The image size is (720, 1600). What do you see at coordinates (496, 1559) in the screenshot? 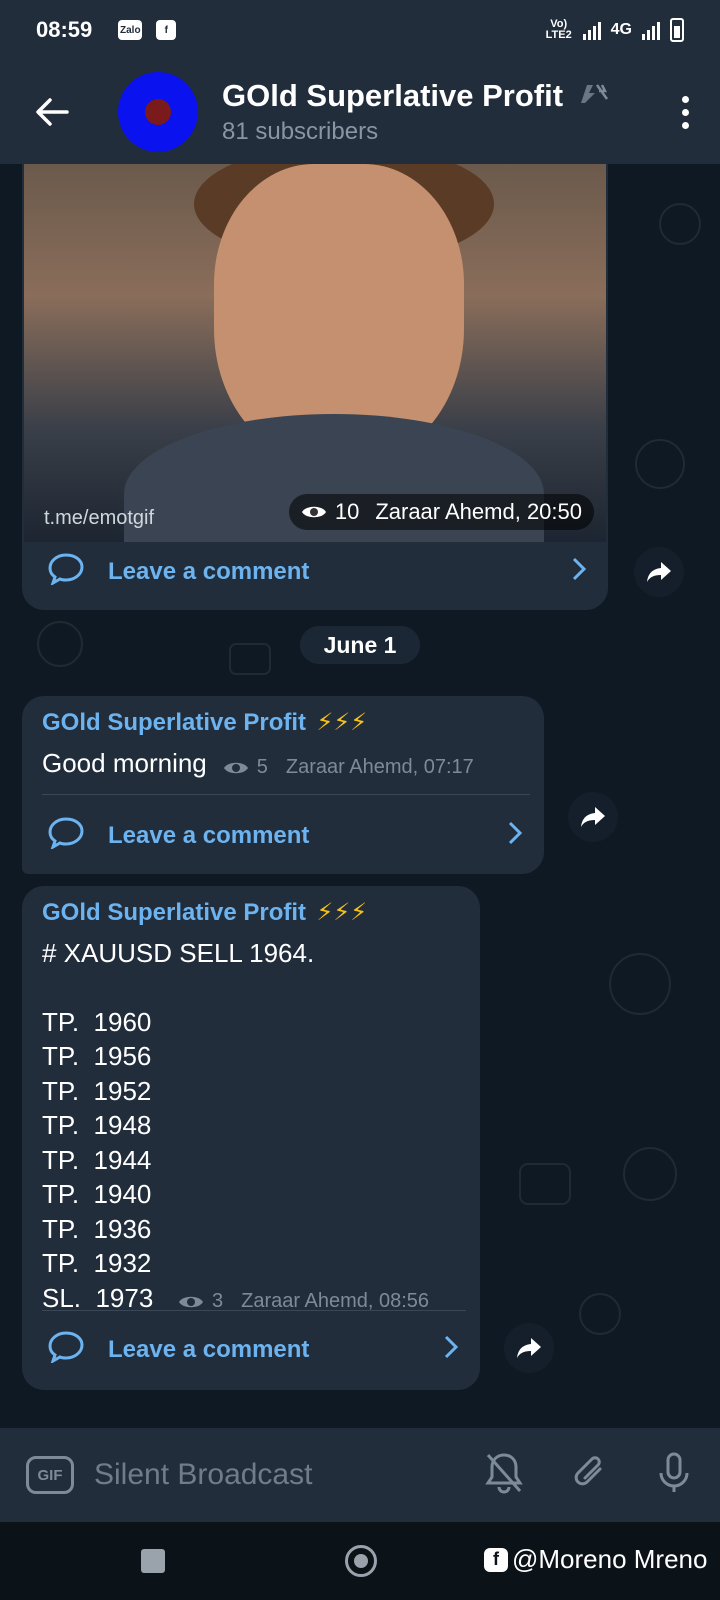
I see `facebook-logo-icon: f` at bounding box center [496, 1559].